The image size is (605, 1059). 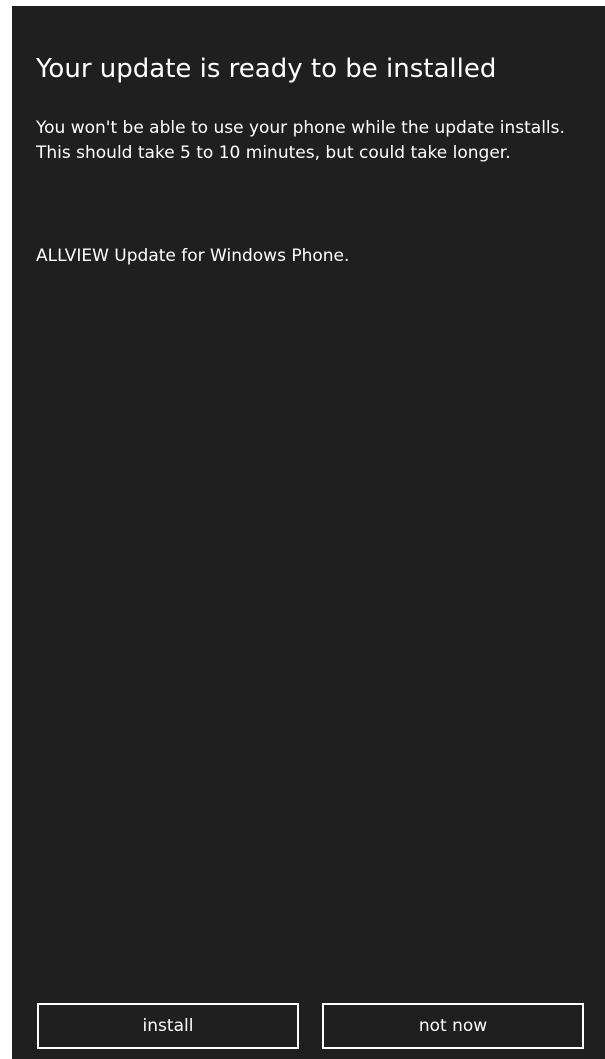 I want to click on page-title: Your update is ready to be installed, so click(x=266, y=69).